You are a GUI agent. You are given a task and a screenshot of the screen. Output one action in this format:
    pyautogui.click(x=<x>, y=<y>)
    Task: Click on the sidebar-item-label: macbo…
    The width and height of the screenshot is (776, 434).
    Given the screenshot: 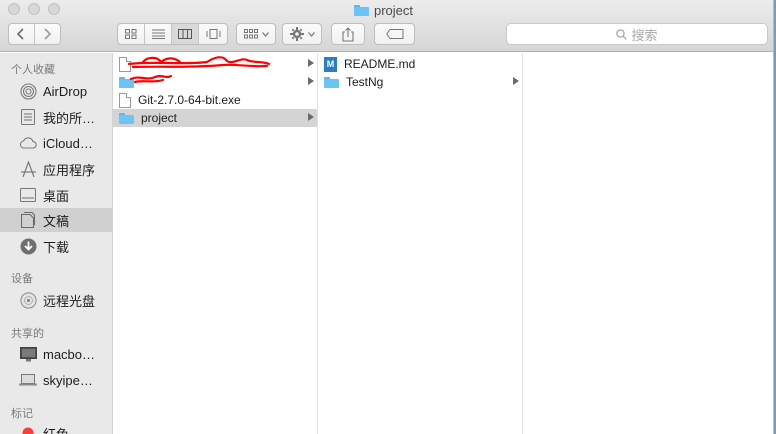 What is the action you would take?
    pyautogui.click(x=69, y=354)
    